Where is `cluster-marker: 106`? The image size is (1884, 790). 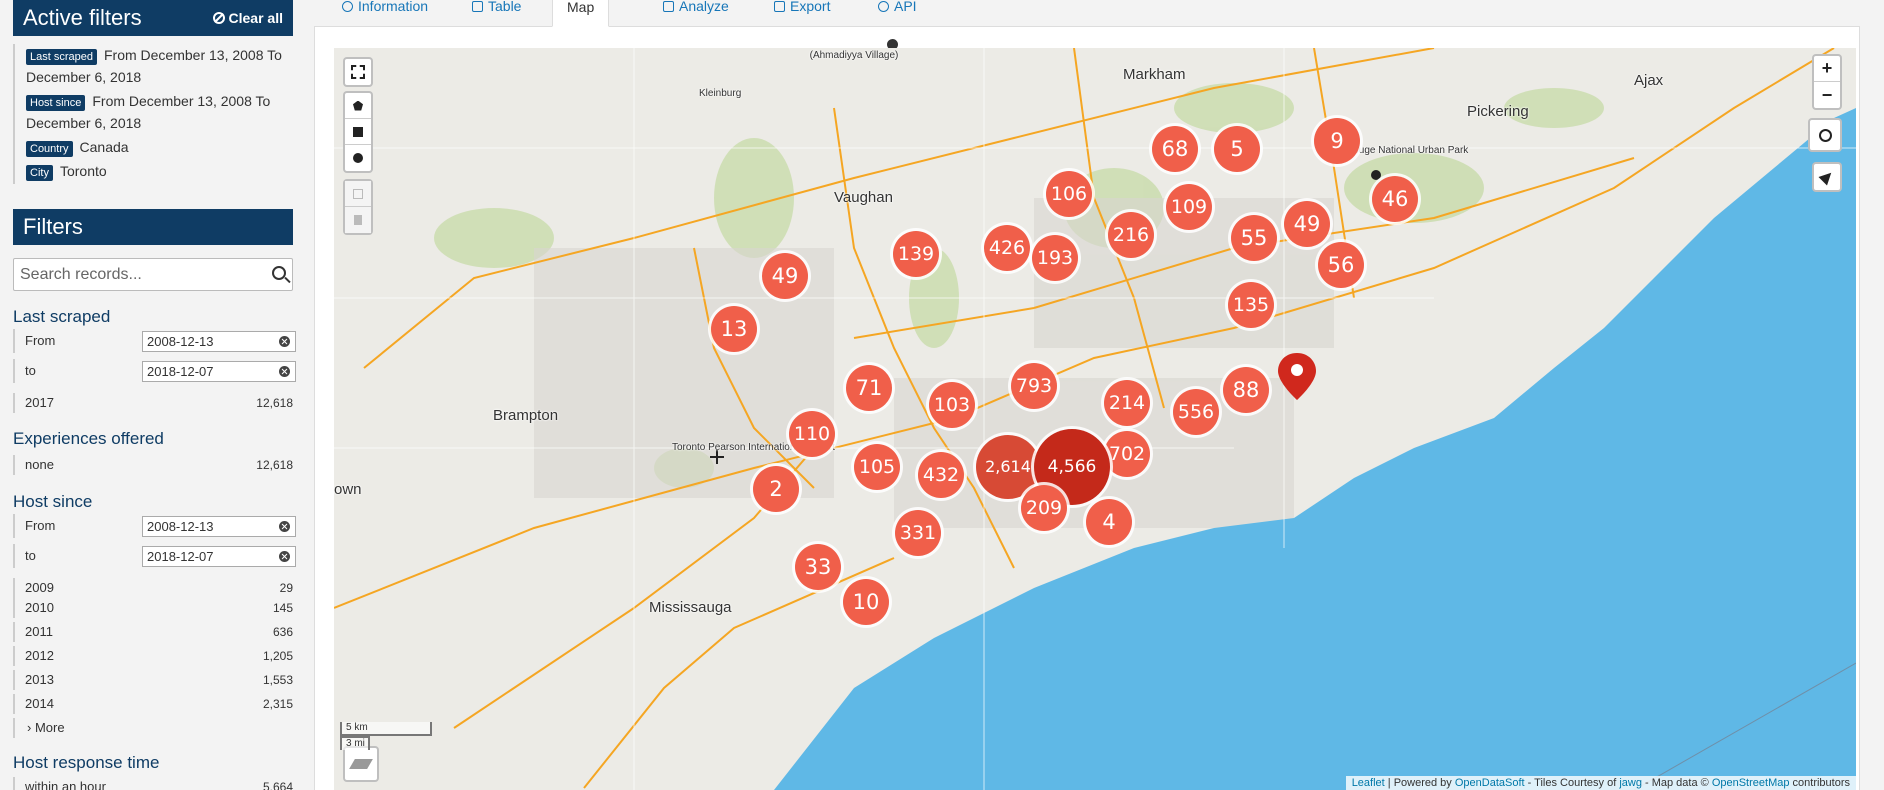
cluster-marker: 106 is located at coordinates (1069, 194).